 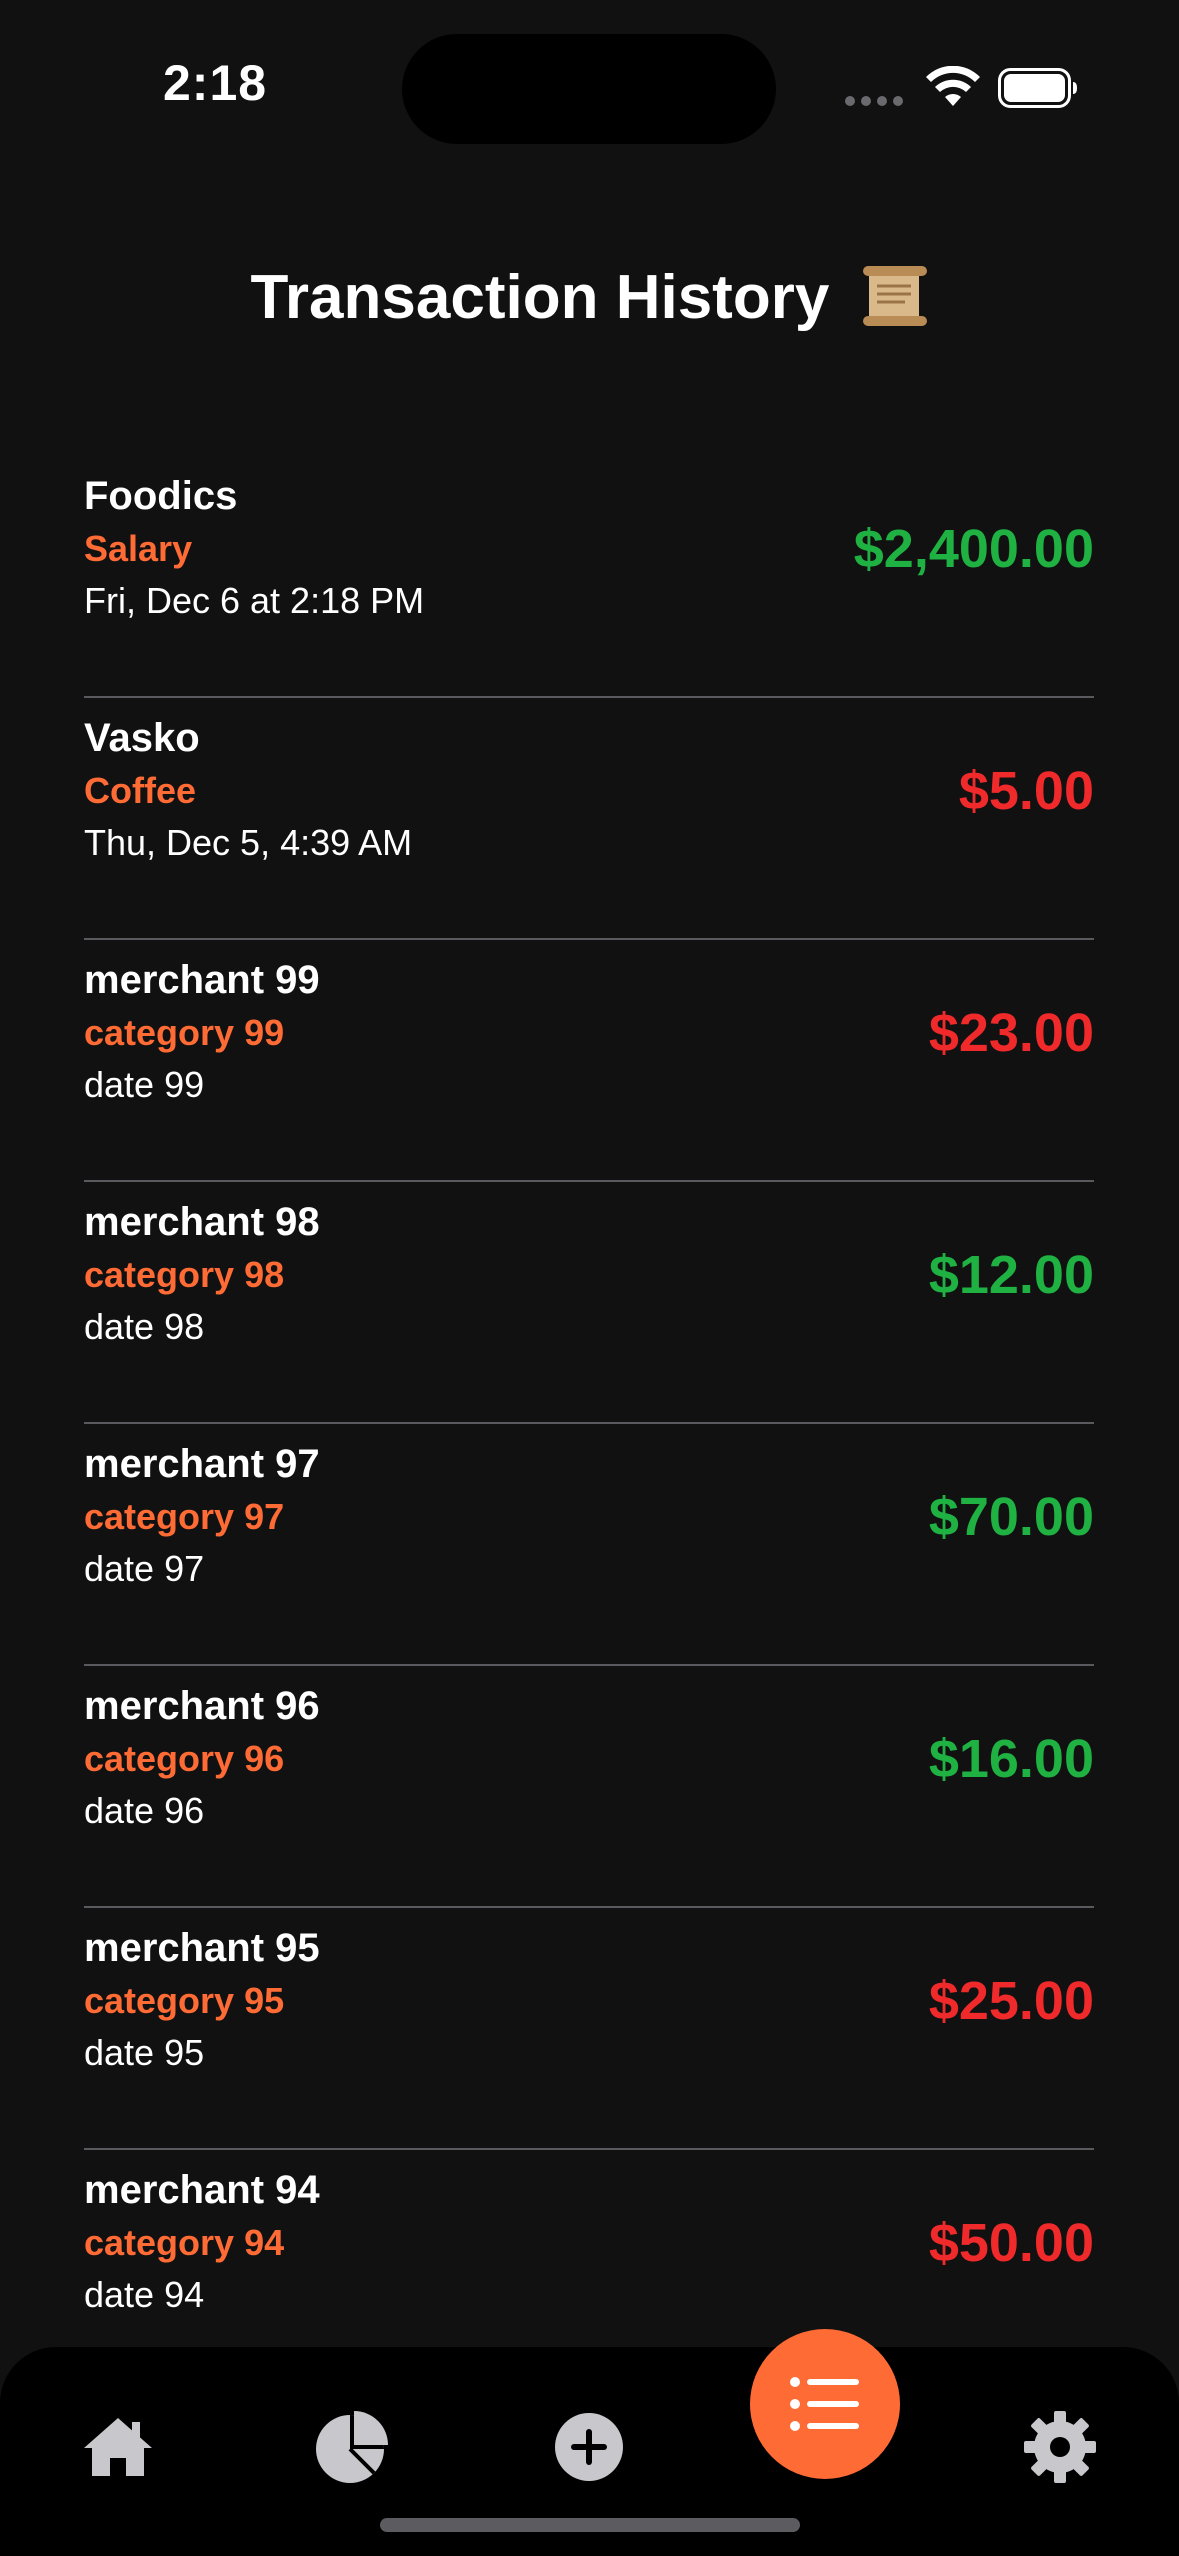 What do you see at coordinates (144, 1326) in the screenshot?
I see `transaction-date: date 98` at bounding box center [144, 1326].